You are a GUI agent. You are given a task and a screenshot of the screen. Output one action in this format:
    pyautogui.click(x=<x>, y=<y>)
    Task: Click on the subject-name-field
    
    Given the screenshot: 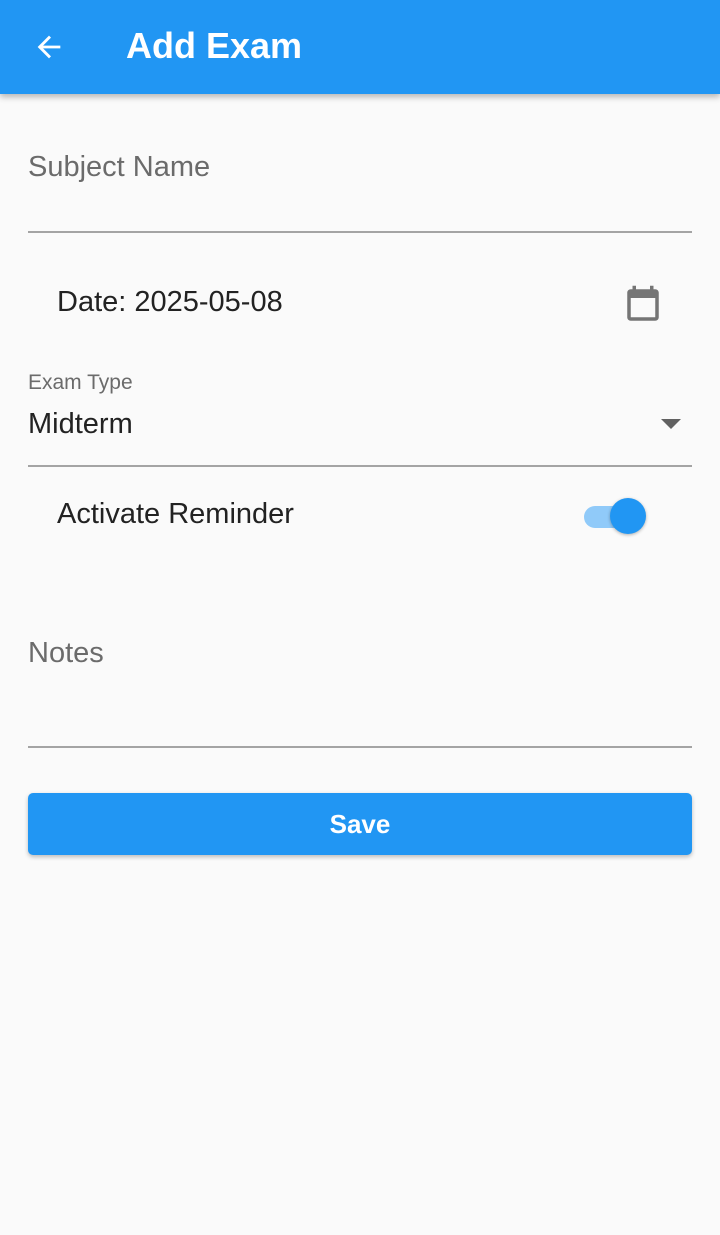 What is the action you would take?
    pyautogui.click(x=360, y=186)
    